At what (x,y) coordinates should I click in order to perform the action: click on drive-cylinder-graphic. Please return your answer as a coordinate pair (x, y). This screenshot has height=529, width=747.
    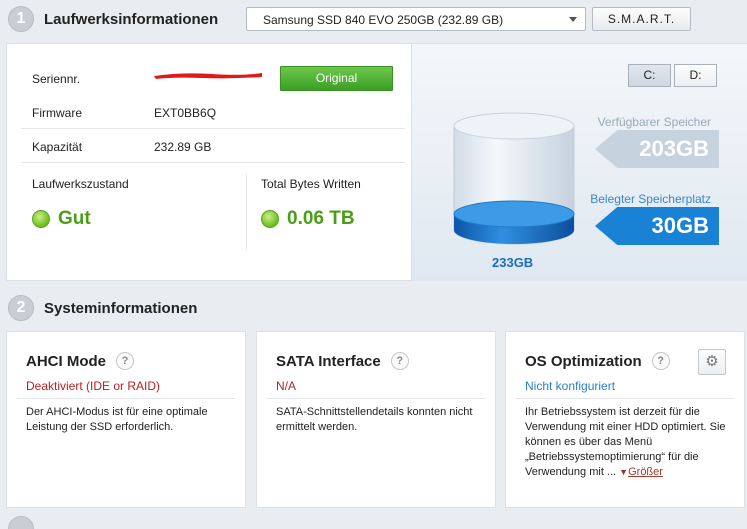
    Looking at the image, I should click on (514, 178).